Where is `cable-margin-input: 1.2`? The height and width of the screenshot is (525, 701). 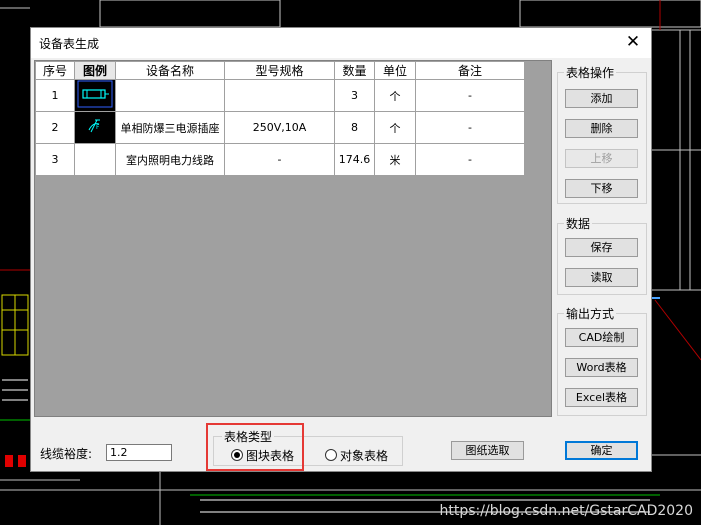
cable-margin-input: 1.2 is located at coordinates (139, 452).